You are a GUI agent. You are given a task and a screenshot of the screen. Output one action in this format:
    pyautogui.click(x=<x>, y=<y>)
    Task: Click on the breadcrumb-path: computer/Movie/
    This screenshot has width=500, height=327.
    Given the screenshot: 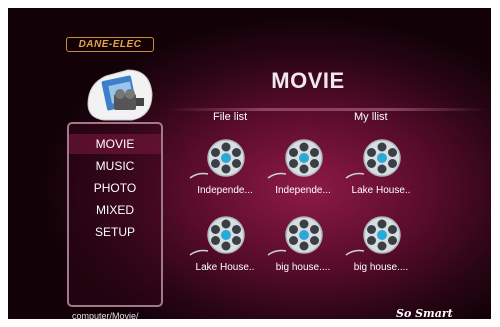 What is the action you would take?
    pyautogui.click(x=105, y=315)
    